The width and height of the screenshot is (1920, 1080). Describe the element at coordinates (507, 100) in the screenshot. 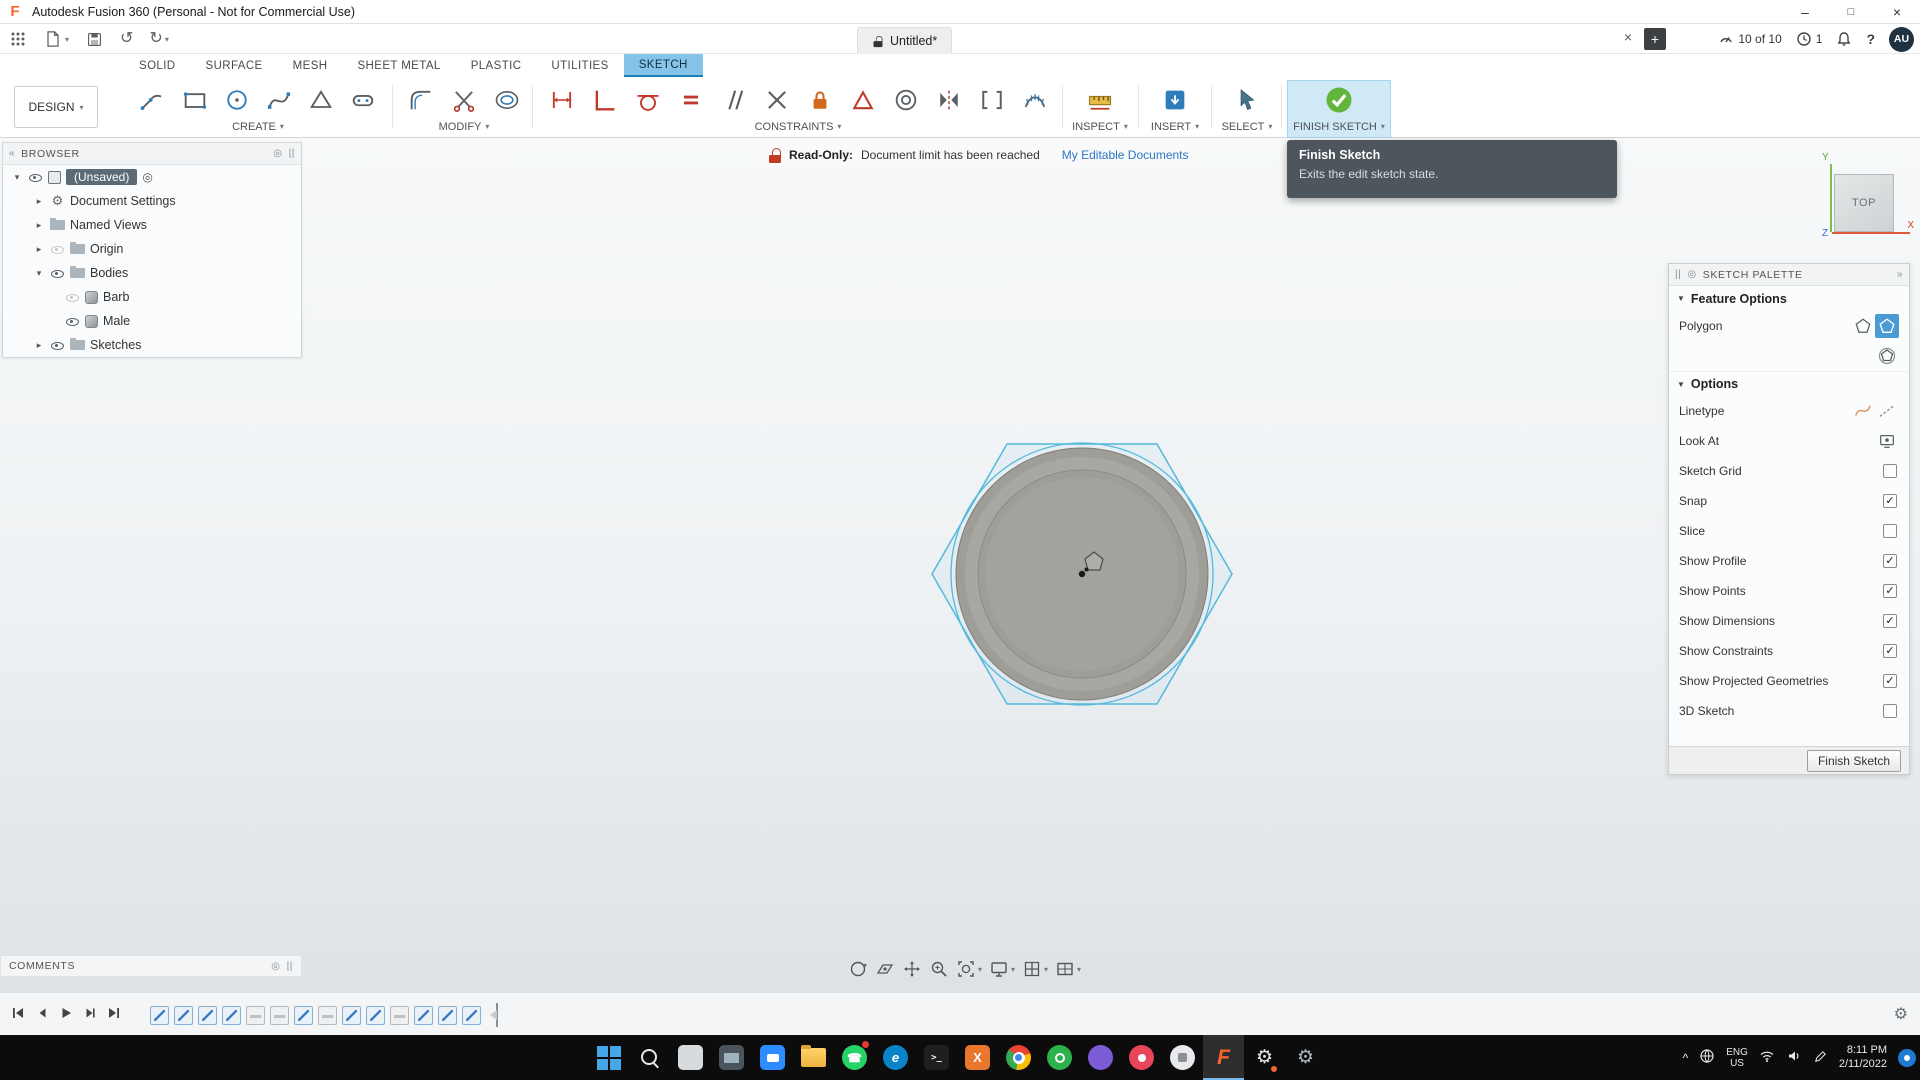

I see `offset-tool-button` at that location.